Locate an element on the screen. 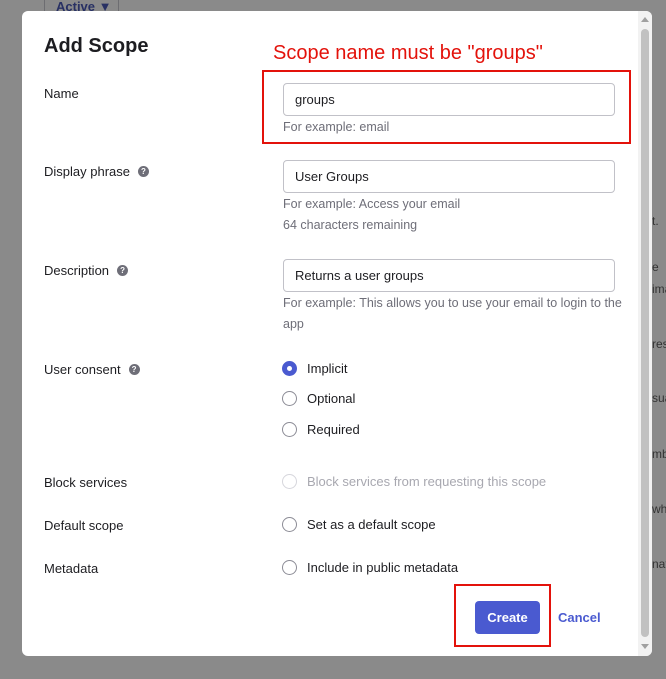  background-text-fragment: sua is located at coordinates (659, 398).